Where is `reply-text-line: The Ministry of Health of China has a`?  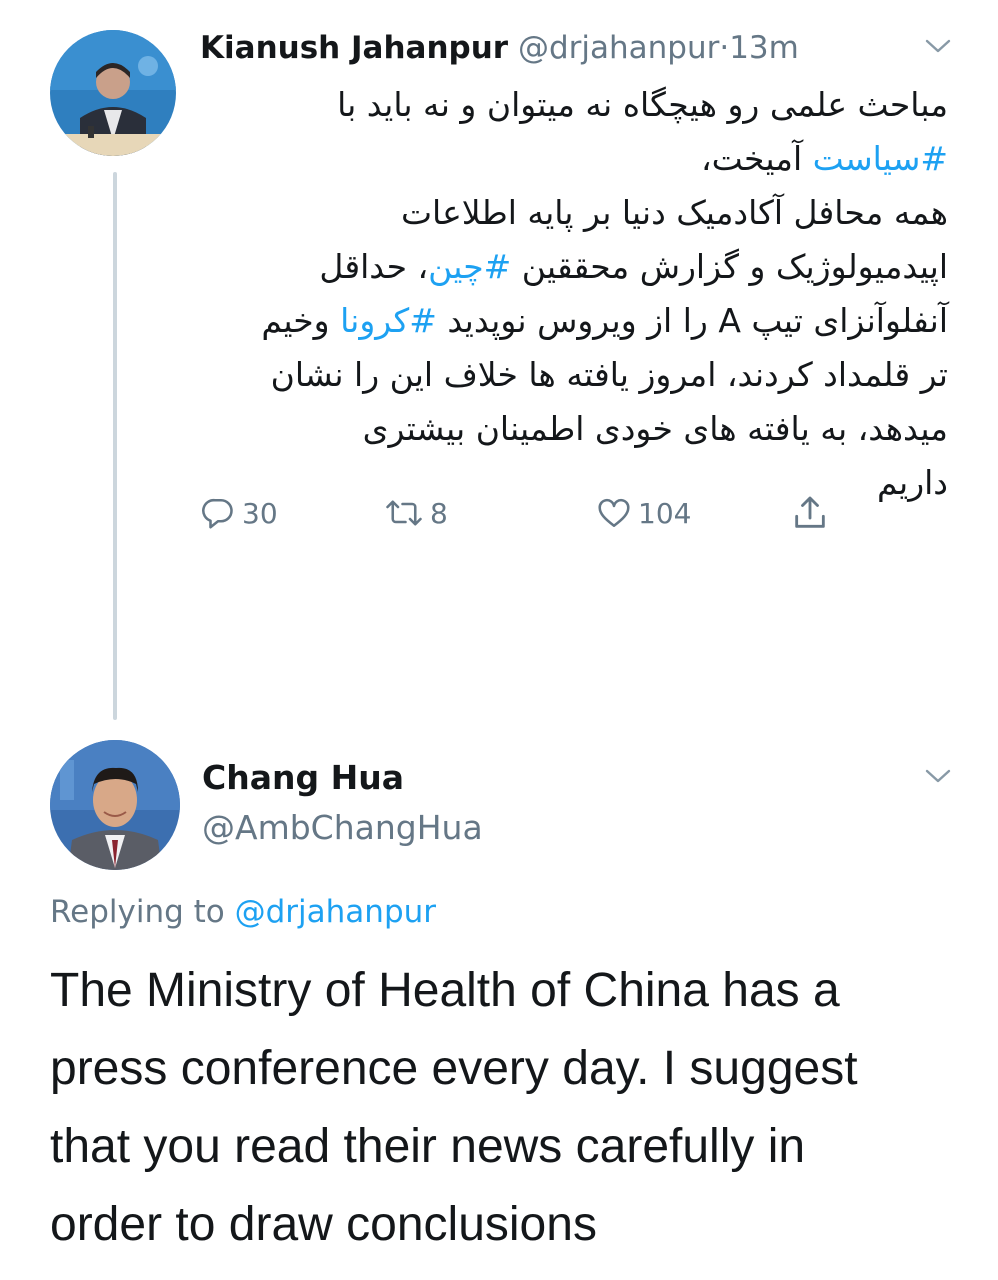
reply-text-line: The Ministry of Health of China has a is located at coordinates (445, 990).